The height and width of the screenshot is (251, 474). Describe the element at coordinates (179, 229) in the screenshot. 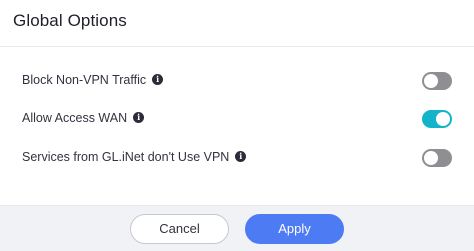

I see `cancel-button: Cancel` at that location.